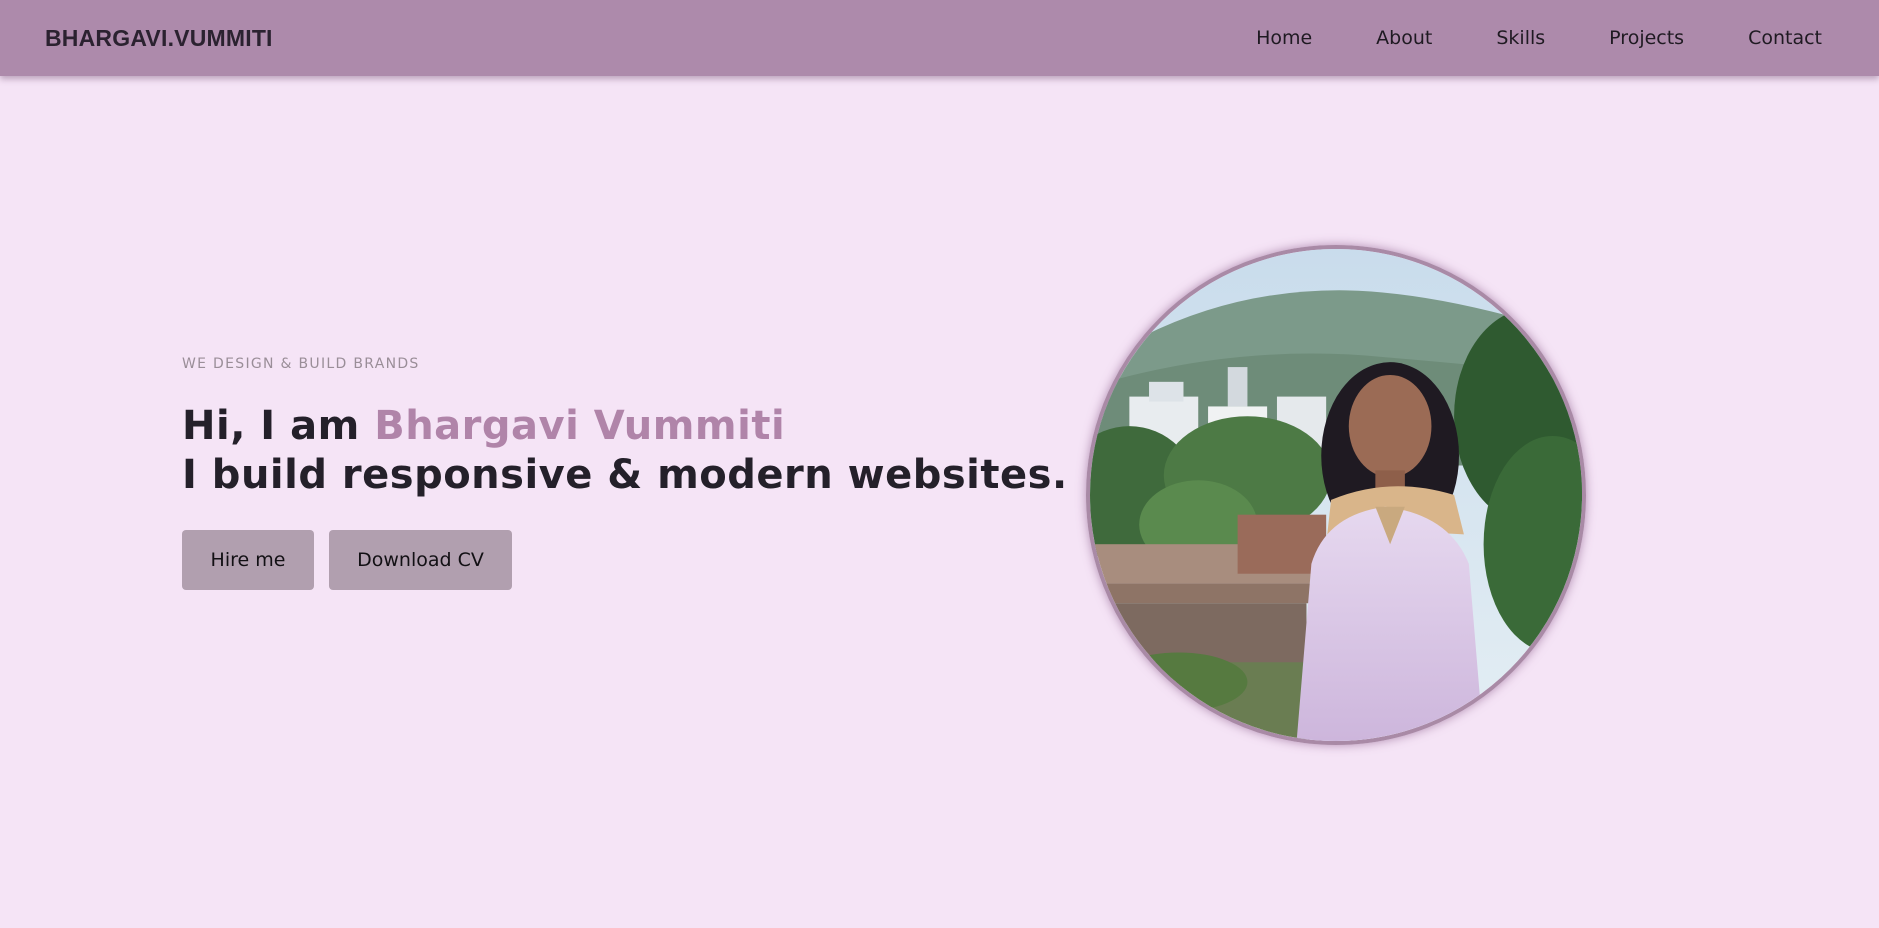  Describe the element at coordinates (632, 560) in the screenshot. I see `hero-buttons: Hire me Download CV` at that location.